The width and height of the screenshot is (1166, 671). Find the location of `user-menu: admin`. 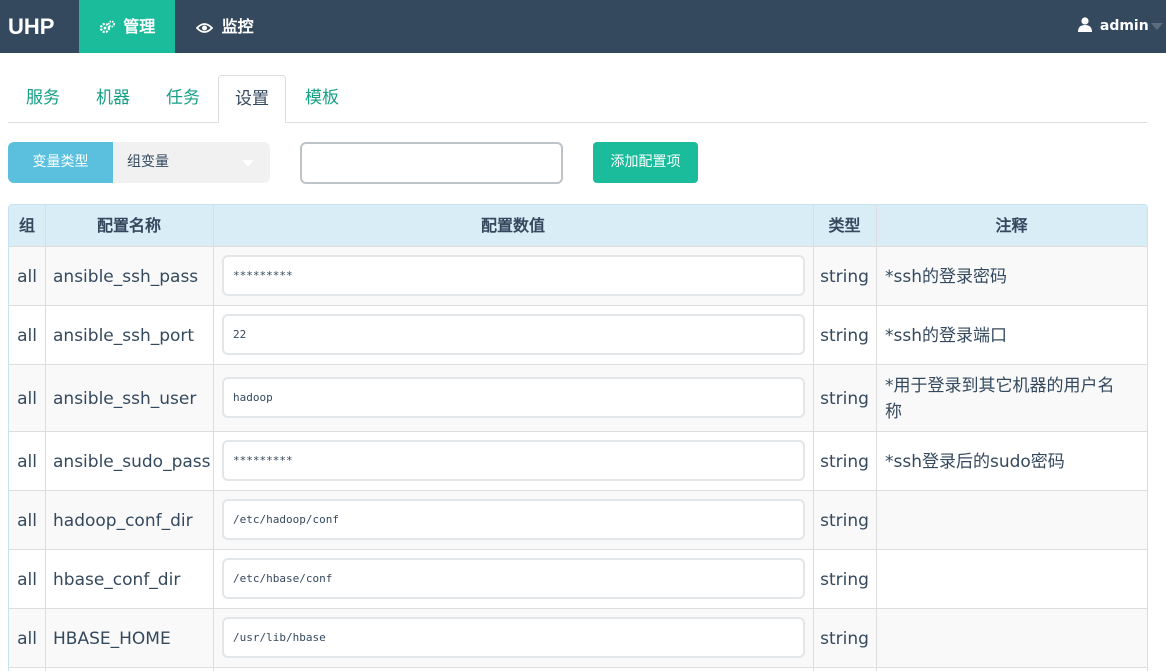

user-menu: admin is located at coordinates (1113, 26).